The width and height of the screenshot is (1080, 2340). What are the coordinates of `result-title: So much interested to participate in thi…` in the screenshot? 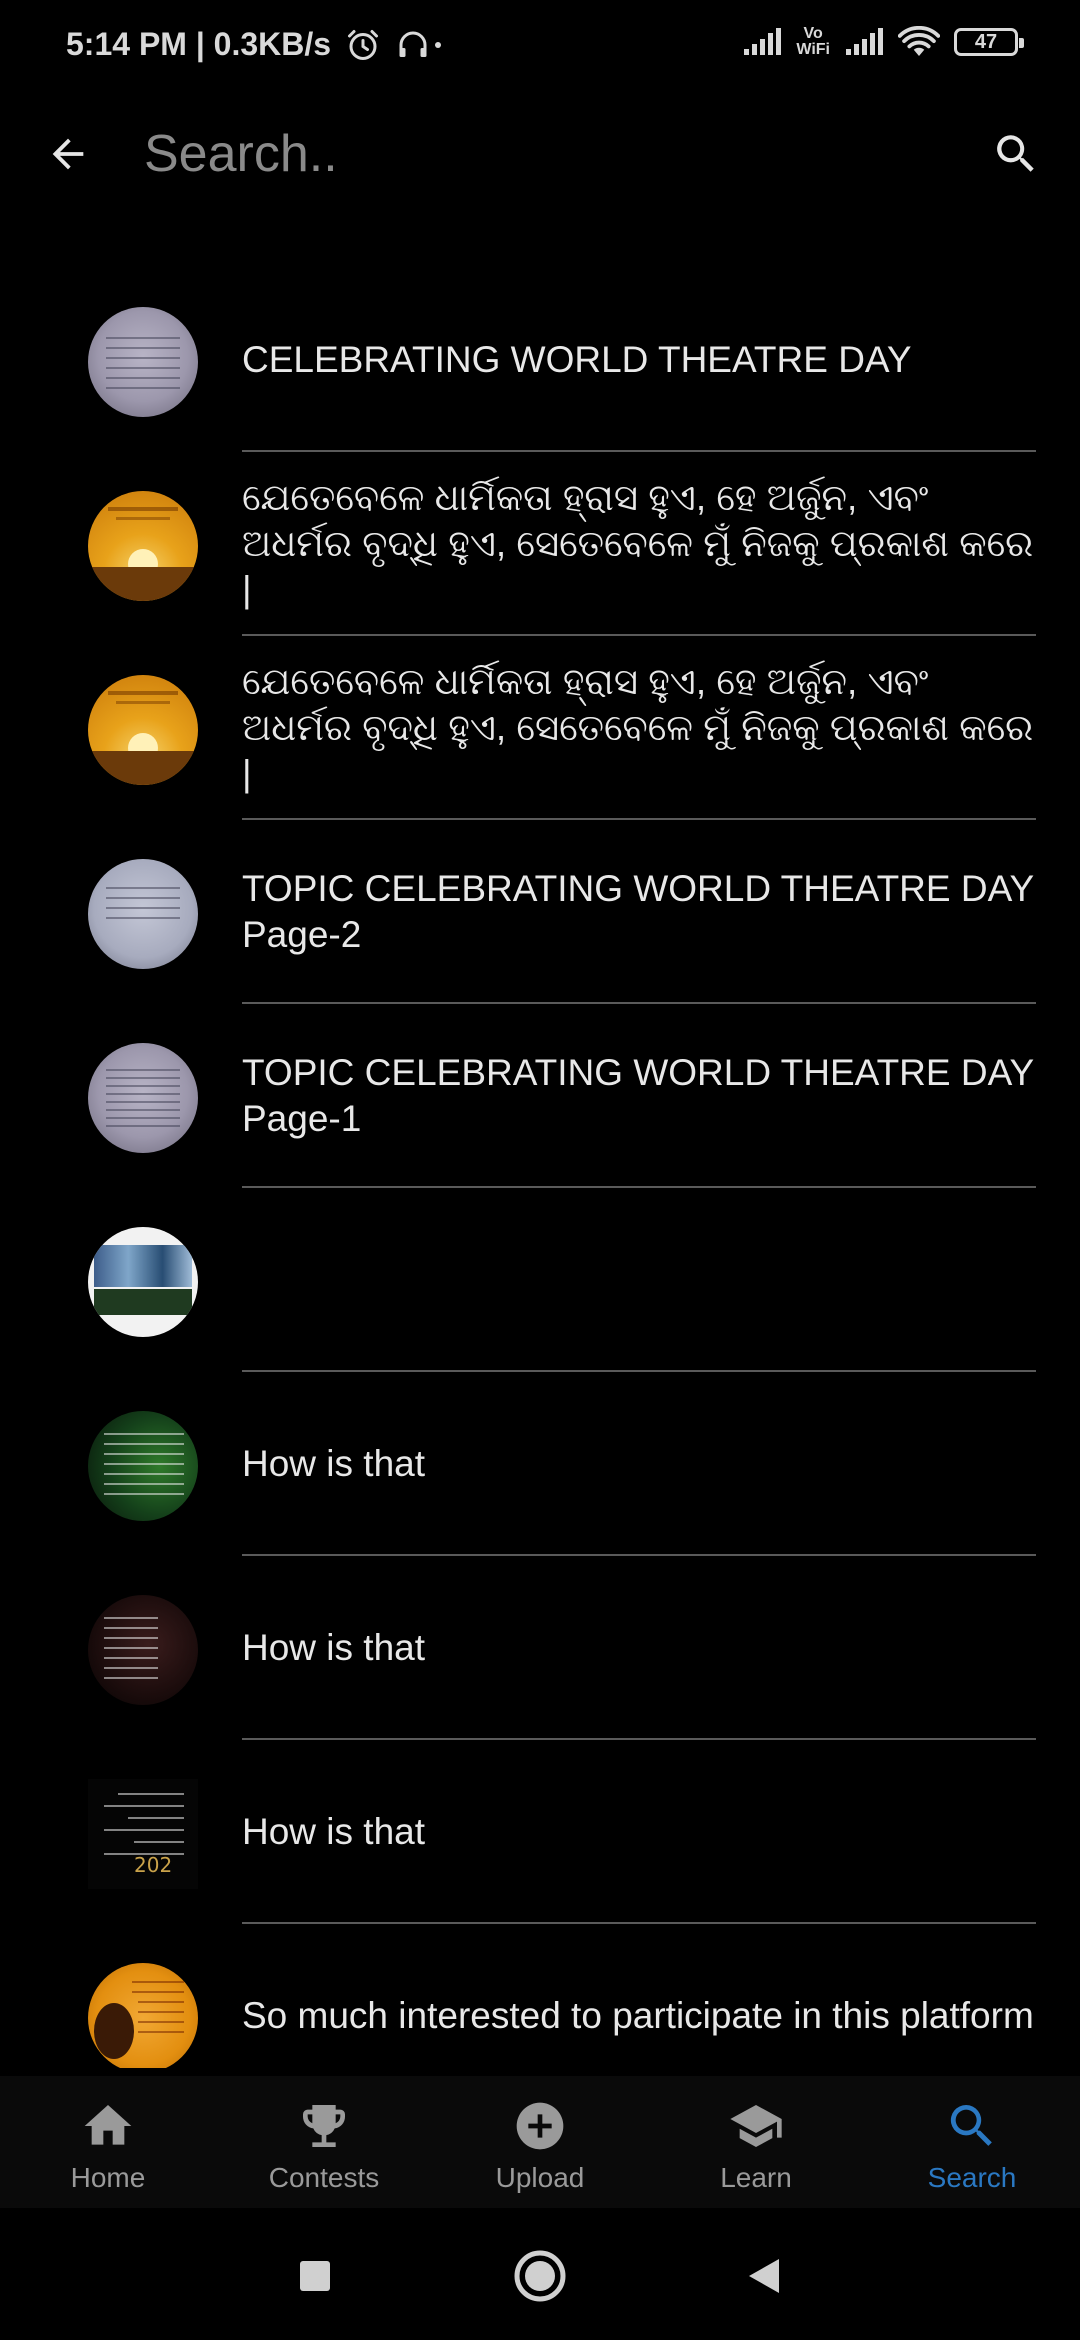 It's located at (638, 2015).